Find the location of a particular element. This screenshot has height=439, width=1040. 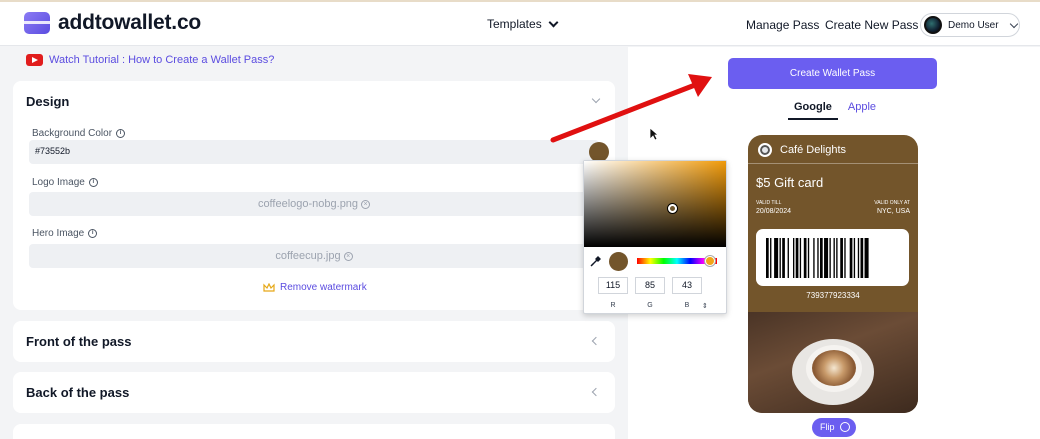

logo-file: coffeelogo-nobg.png × is located at coordinates (314, 204).